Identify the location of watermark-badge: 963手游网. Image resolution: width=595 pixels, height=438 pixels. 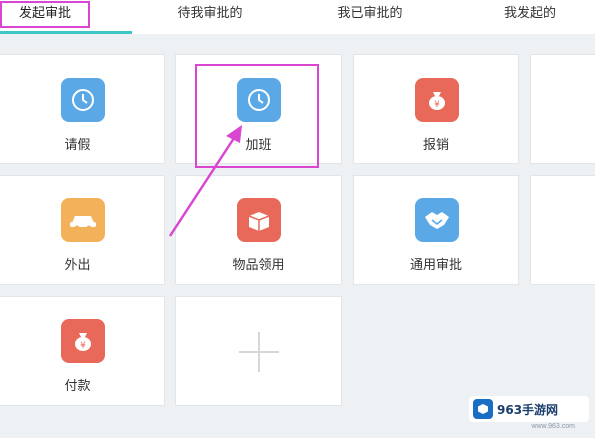
(529, 409).